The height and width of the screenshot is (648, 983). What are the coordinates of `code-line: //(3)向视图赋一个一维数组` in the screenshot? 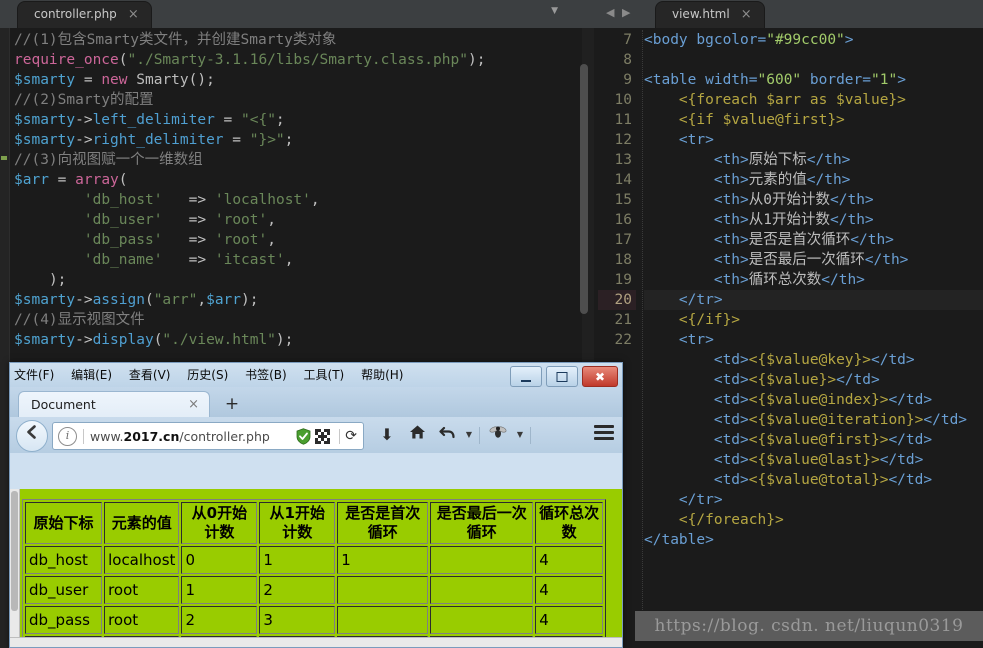 It's located at (108, 160).